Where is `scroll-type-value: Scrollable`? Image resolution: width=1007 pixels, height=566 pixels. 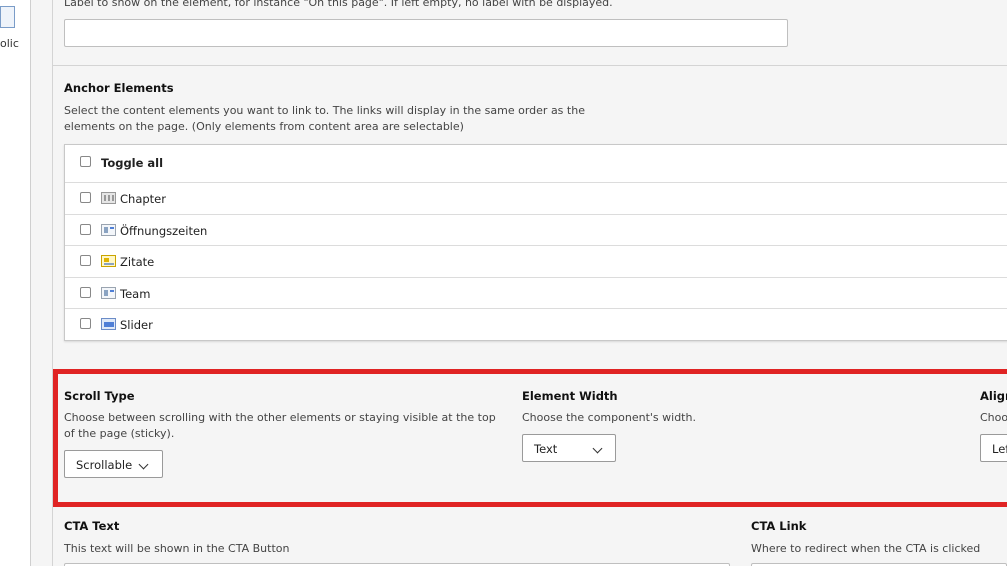
scroll-type-value: Scrollable is located at coordinates (104, 465).